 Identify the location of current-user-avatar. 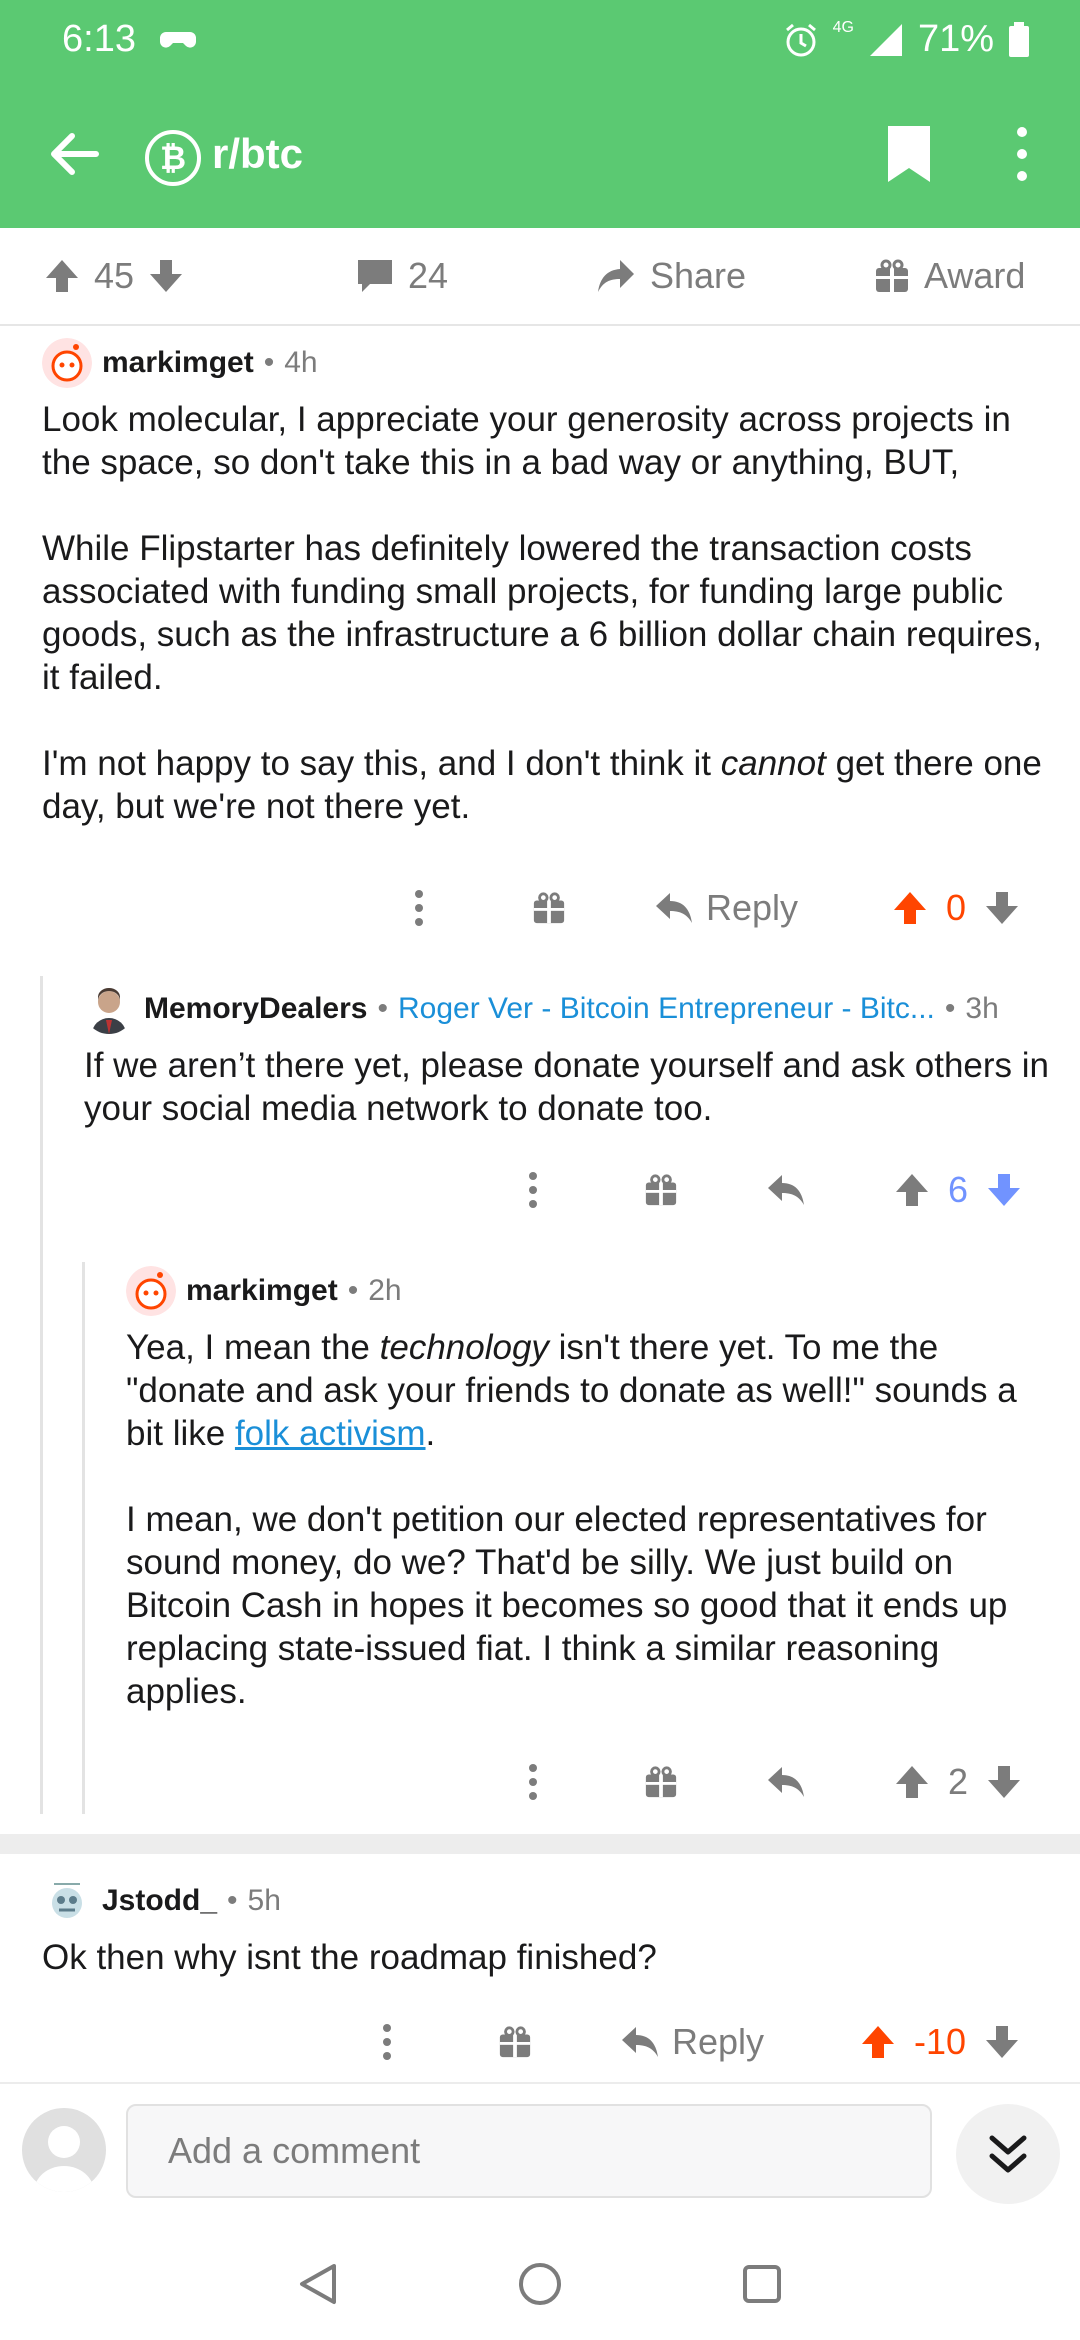
(64, 2150).